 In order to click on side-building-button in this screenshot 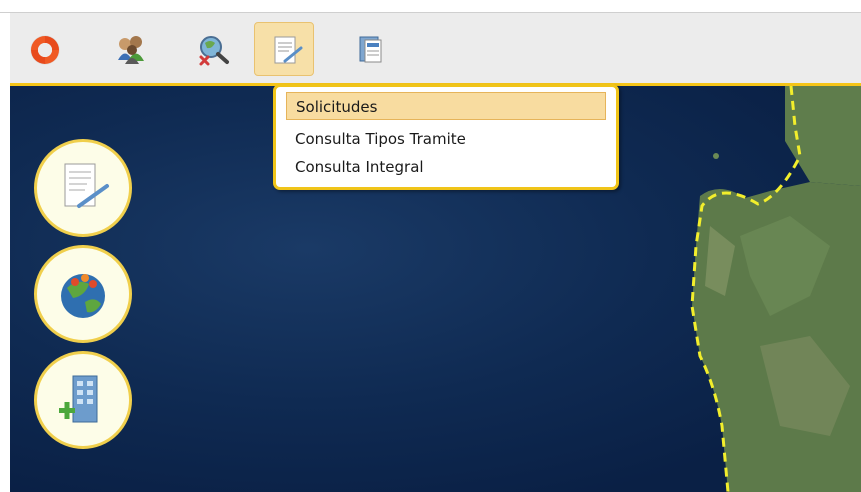, I will do `click(83, 400)`.